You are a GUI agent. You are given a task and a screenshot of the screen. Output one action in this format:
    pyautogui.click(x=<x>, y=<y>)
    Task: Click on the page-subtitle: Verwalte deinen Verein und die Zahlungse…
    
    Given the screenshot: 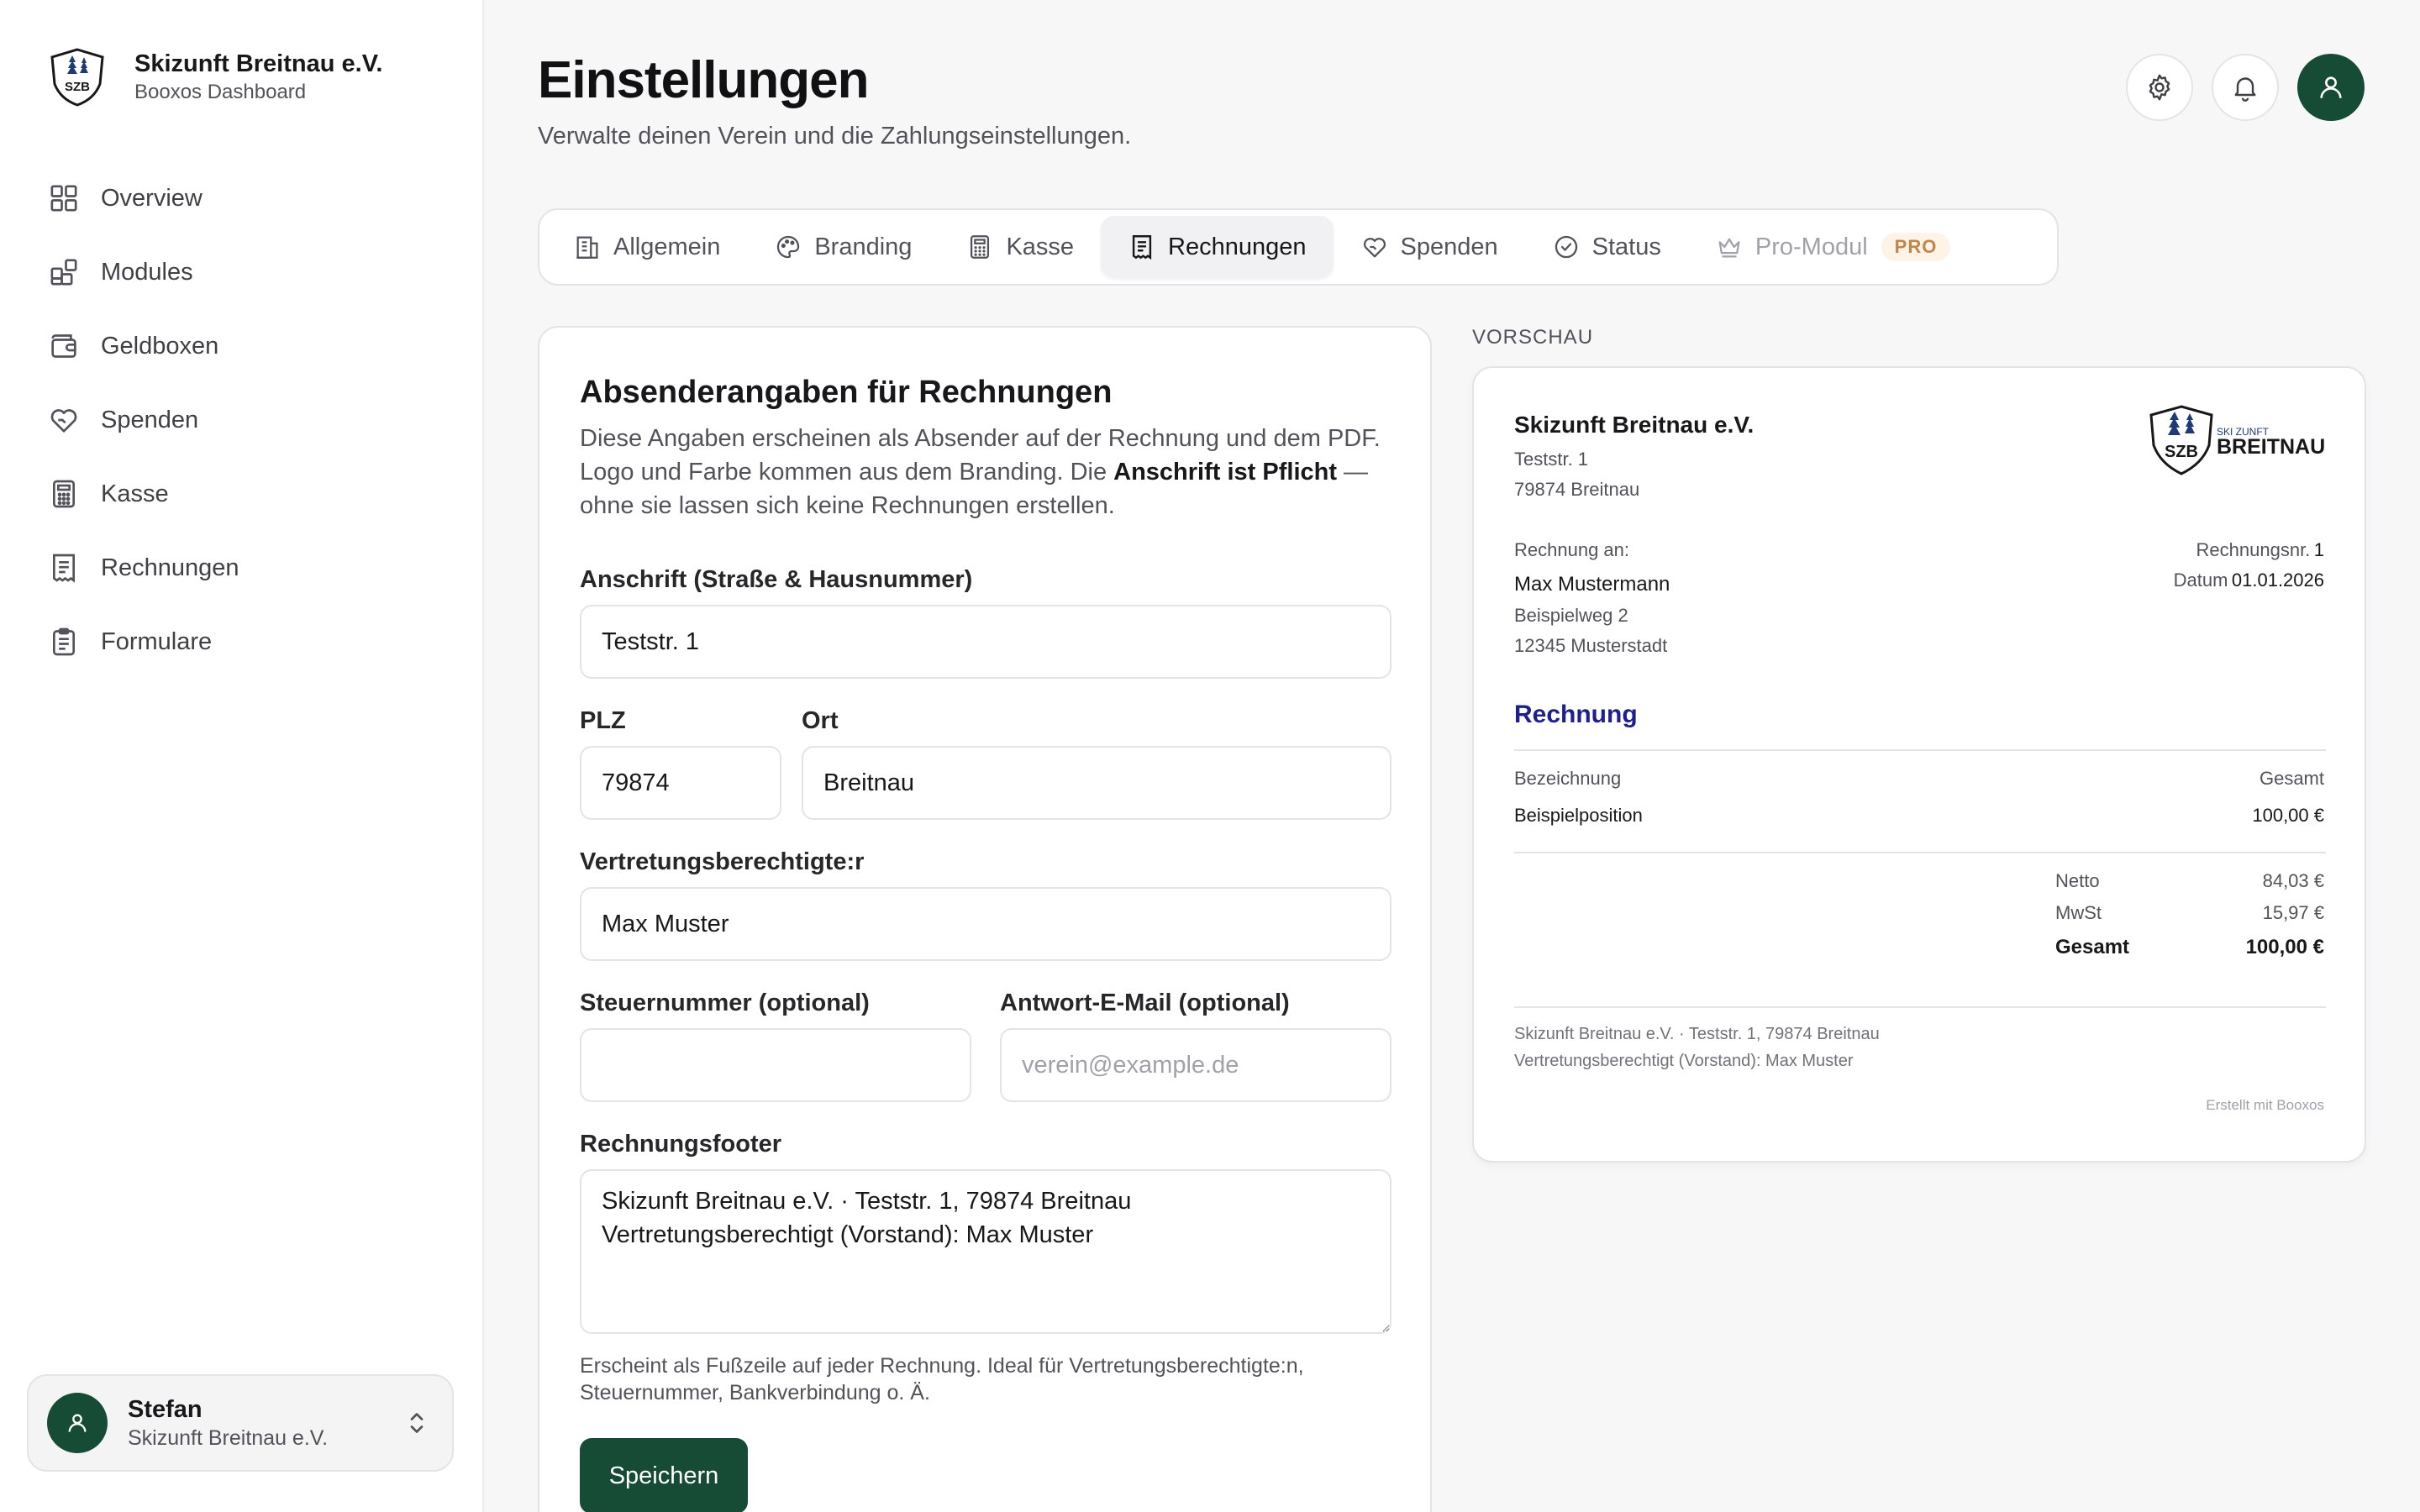 What is the action you would take?
    pyautogui.click(x=835, y=136)
    